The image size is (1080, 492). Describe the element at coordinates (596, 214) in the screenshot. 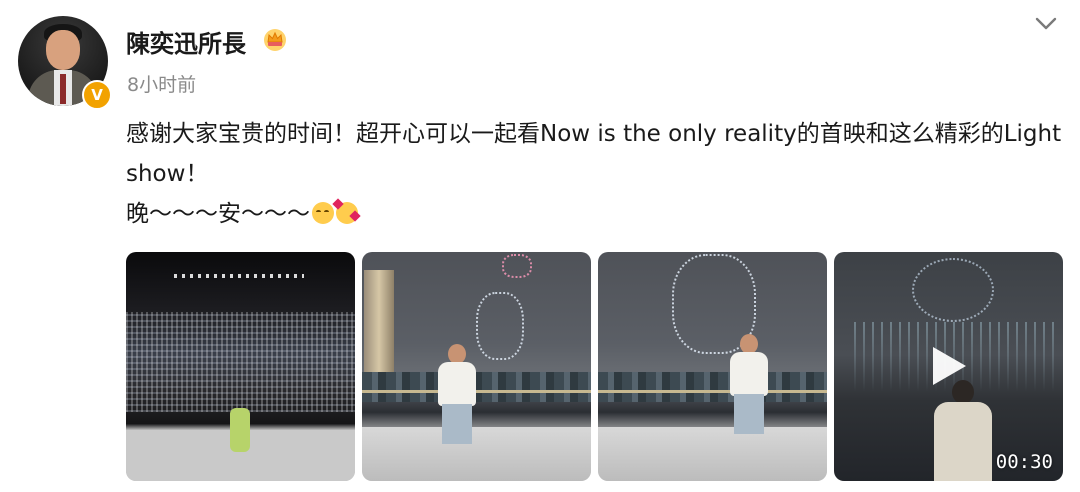

I see `post-text-line-2: 晚～～～安～～～` at that location.